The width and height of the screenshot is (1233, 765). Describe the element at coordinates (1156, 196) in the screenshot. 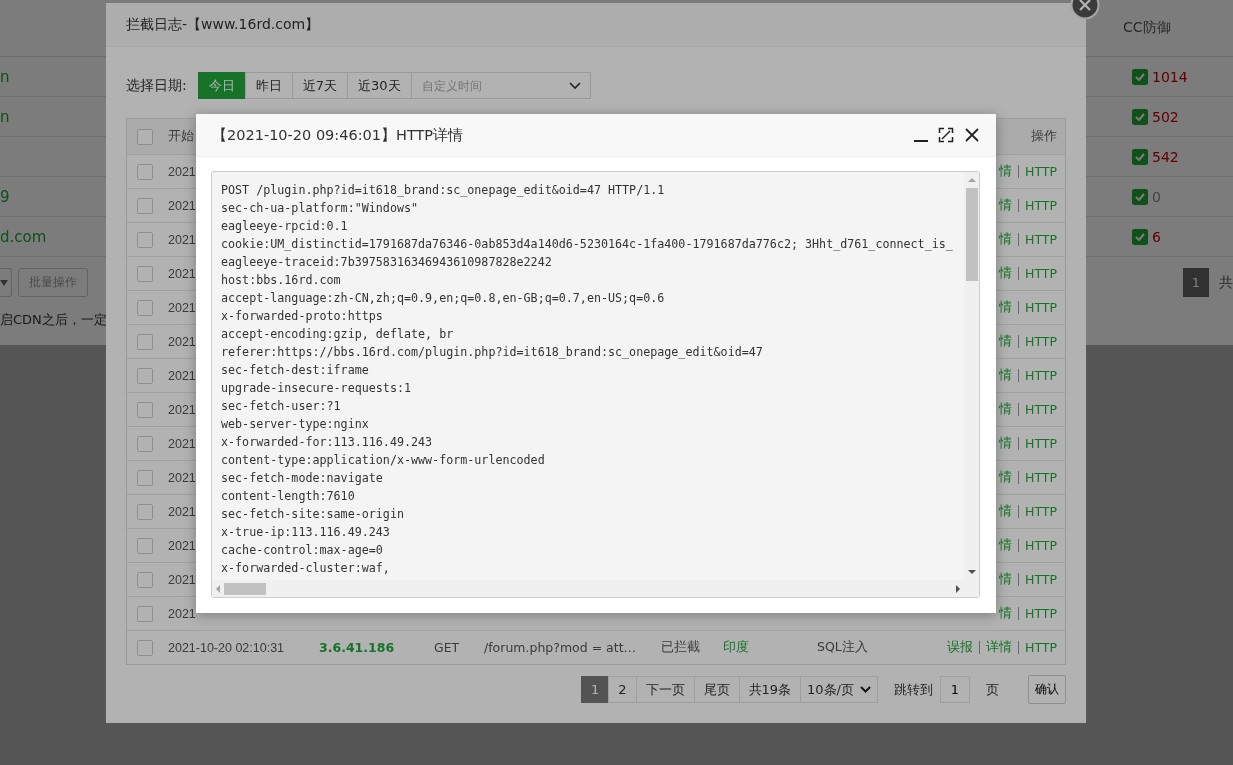

I see `cc-count: 0` at that location.